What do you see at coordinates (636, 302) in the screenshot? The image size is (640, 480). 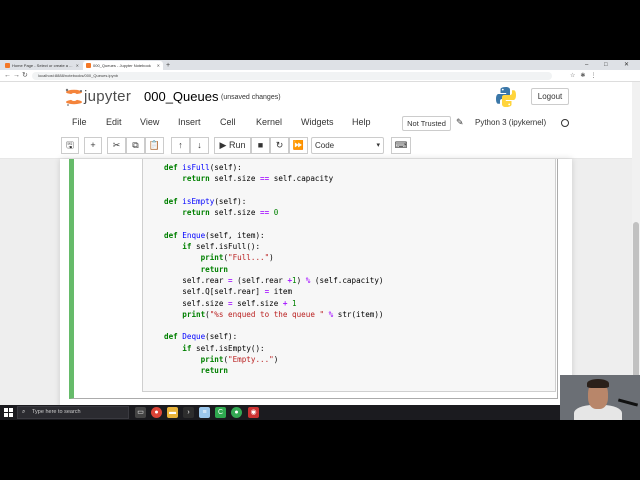 I see `scrollbar-thumb` at bounding box center [636, 302].